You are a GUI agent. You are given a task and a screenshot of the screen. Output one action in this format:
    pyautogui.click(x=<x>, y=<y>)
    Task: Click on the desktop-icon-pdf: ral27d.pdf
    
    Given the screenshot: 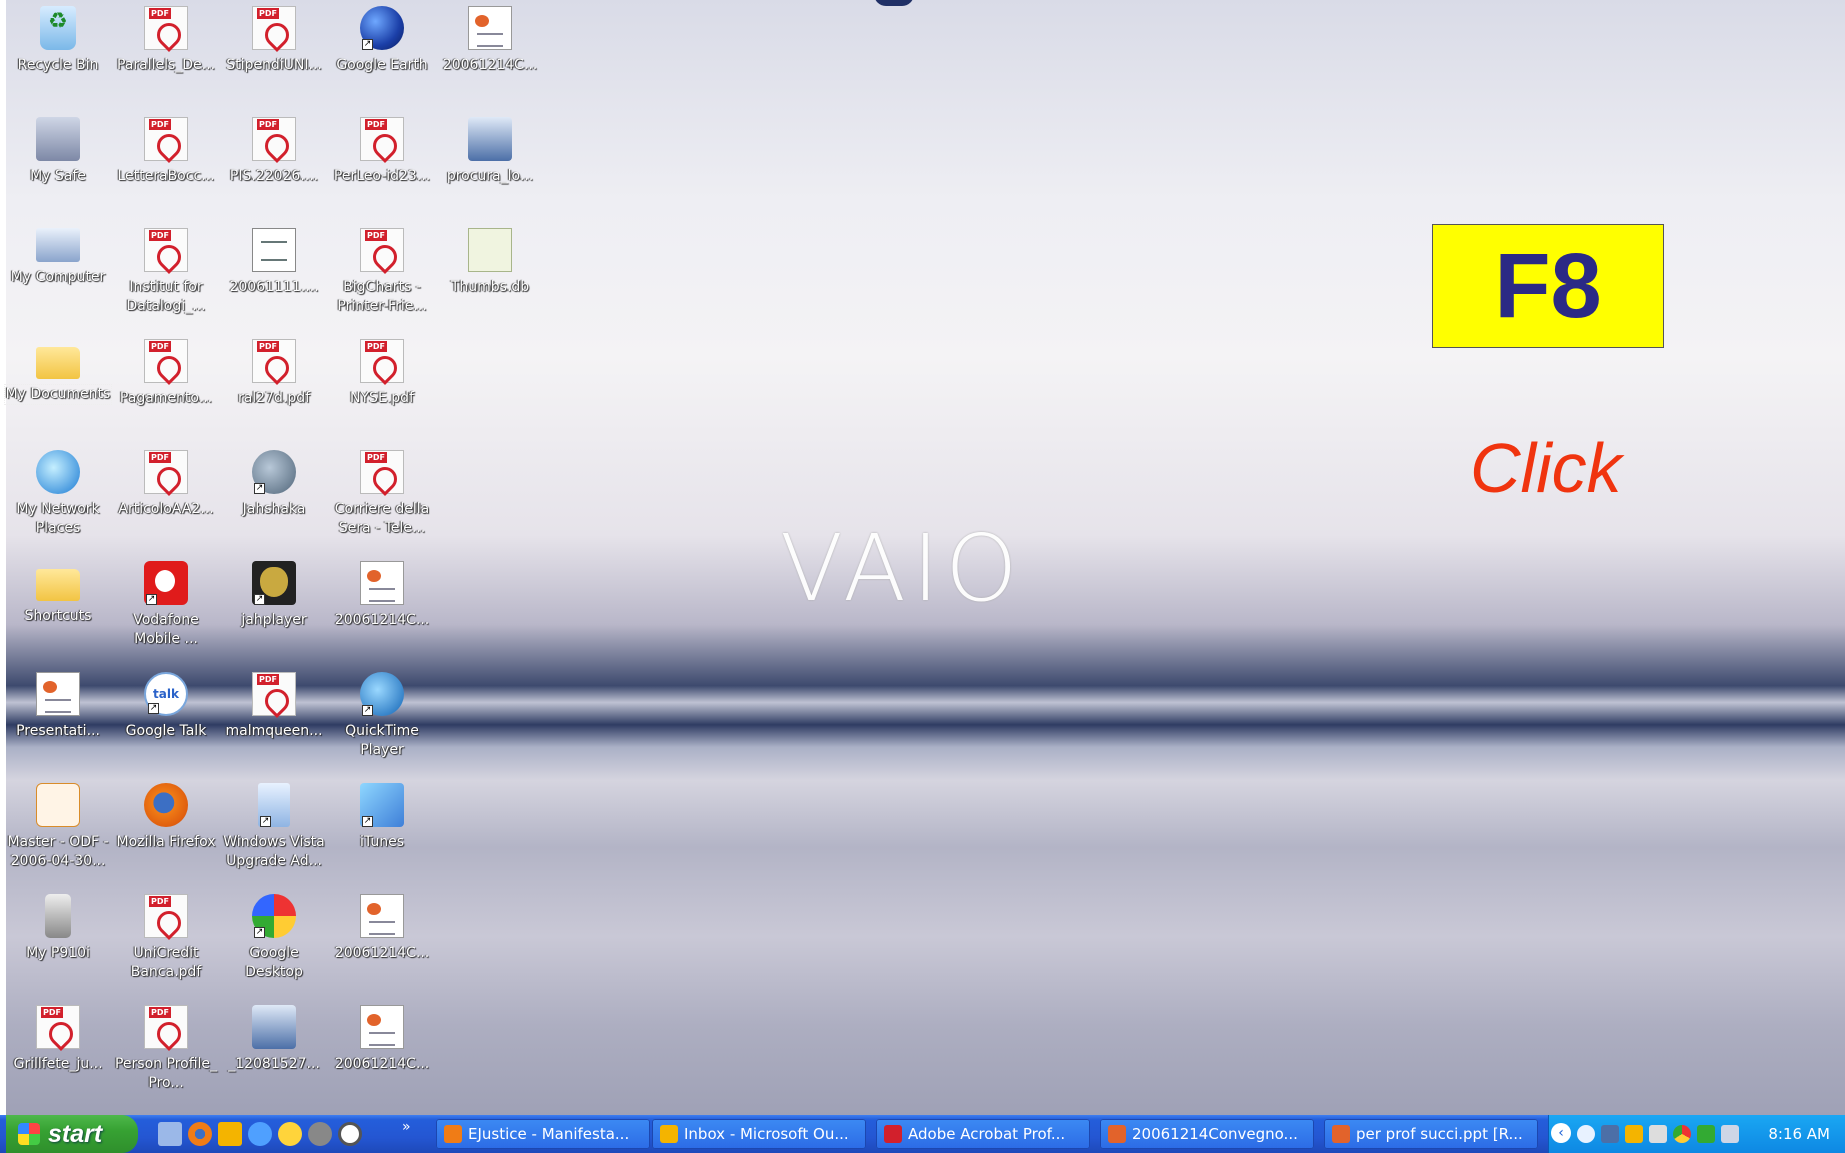 What is the action you would take?
    pyautogui.click(x=274, y=373)
    